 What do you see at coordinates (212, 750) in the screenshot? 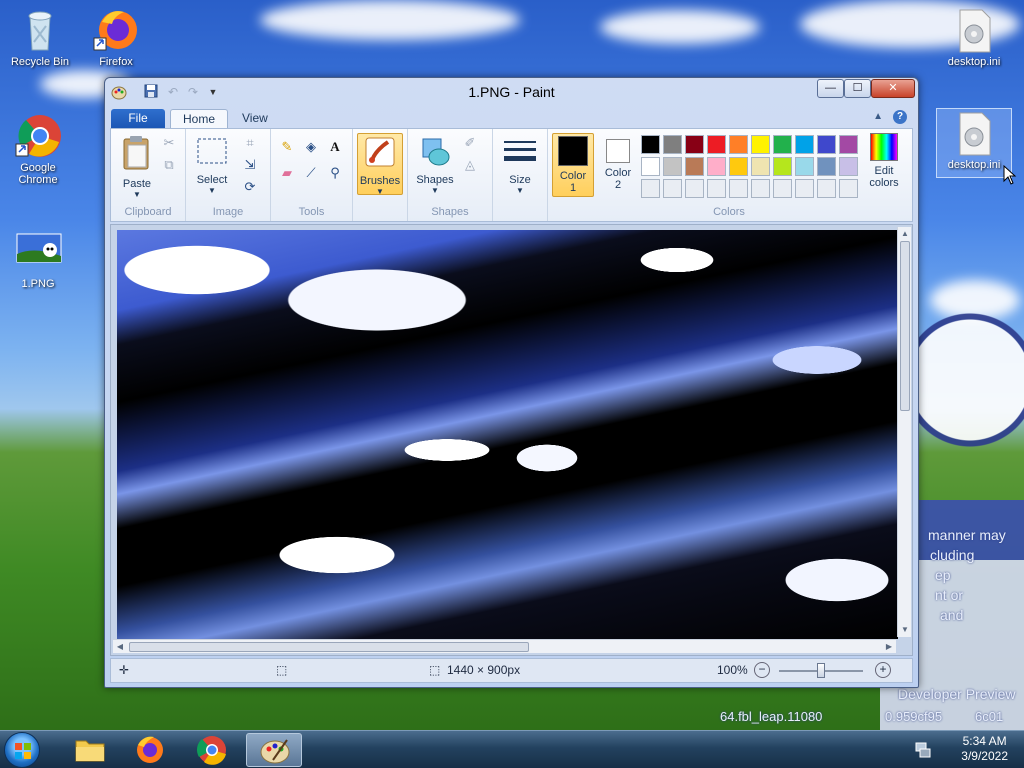
I see `taskbar-chrome-button` at bounding box center [212, 750].